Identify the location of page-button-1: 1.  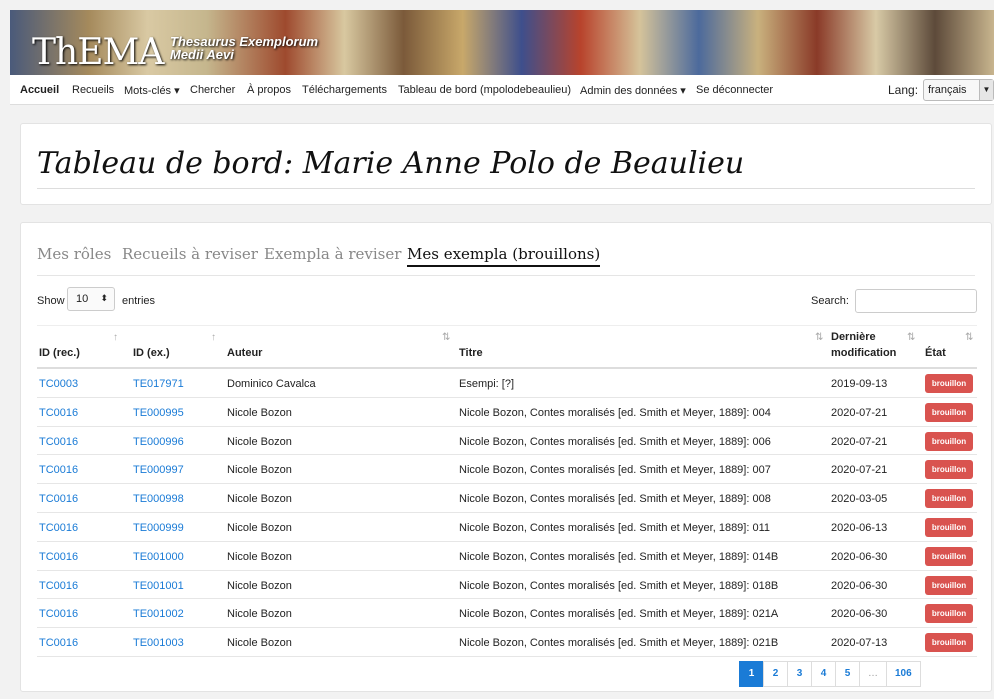
(751, 674).